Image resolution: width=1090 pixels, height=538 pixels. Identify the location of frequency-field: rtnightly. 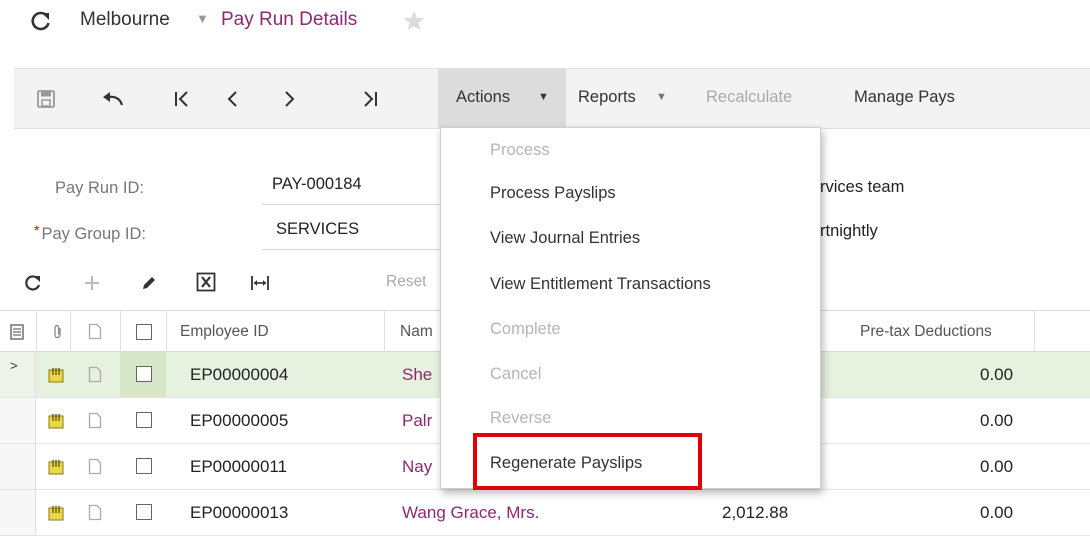
(849, 231).